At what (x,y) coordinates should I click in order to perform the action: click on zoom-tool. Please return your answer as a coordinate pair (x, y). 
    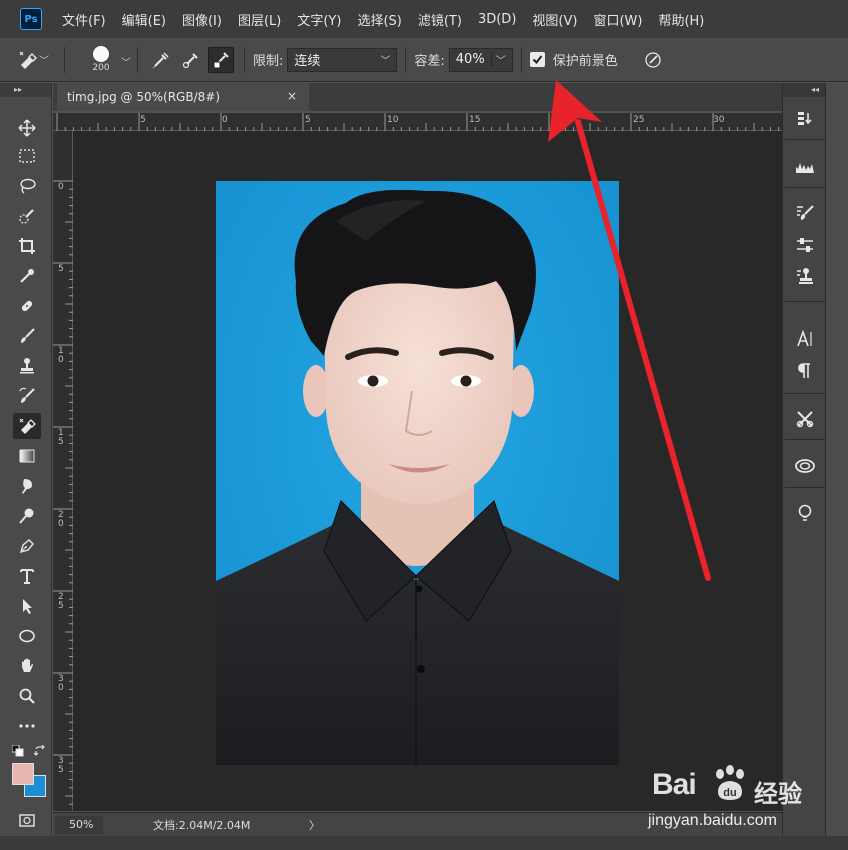
    Looking at the image, I should click on (27, 696).